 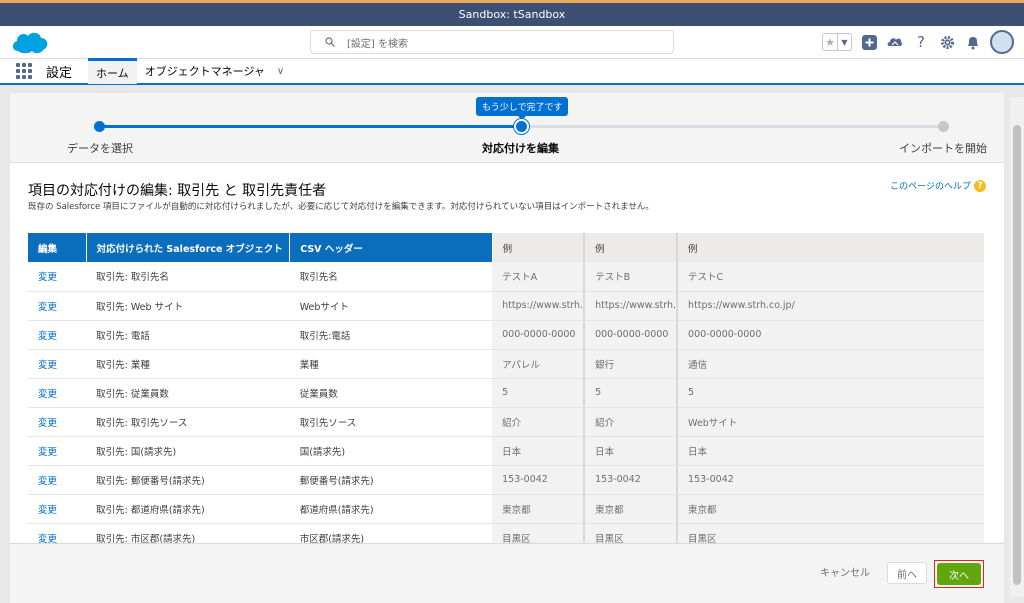 I want to click on csv-header-cell: 市区郡(請求先), so click(x=391, y=533).